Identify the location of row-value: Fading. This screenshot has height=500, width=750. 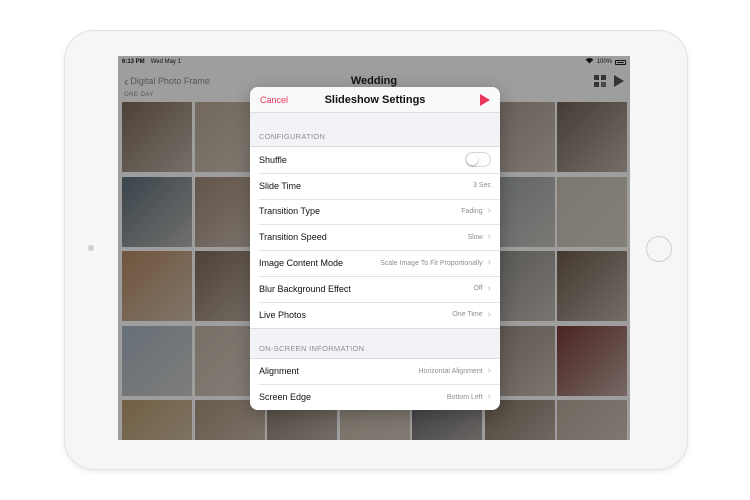
(472, 211).